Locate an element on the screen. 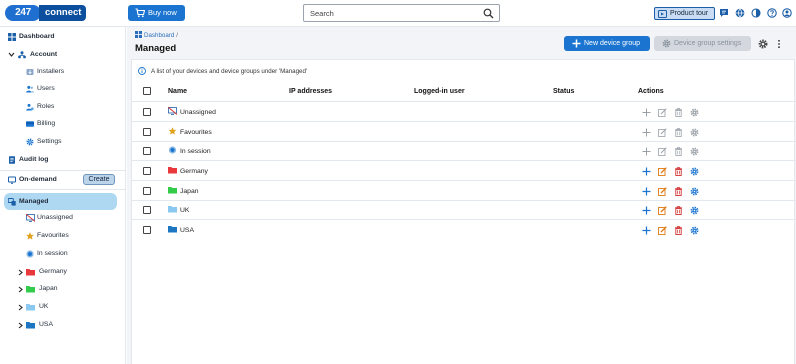 This screenshot has width=796, height=364. search-input is located at coordinates (390, 13).